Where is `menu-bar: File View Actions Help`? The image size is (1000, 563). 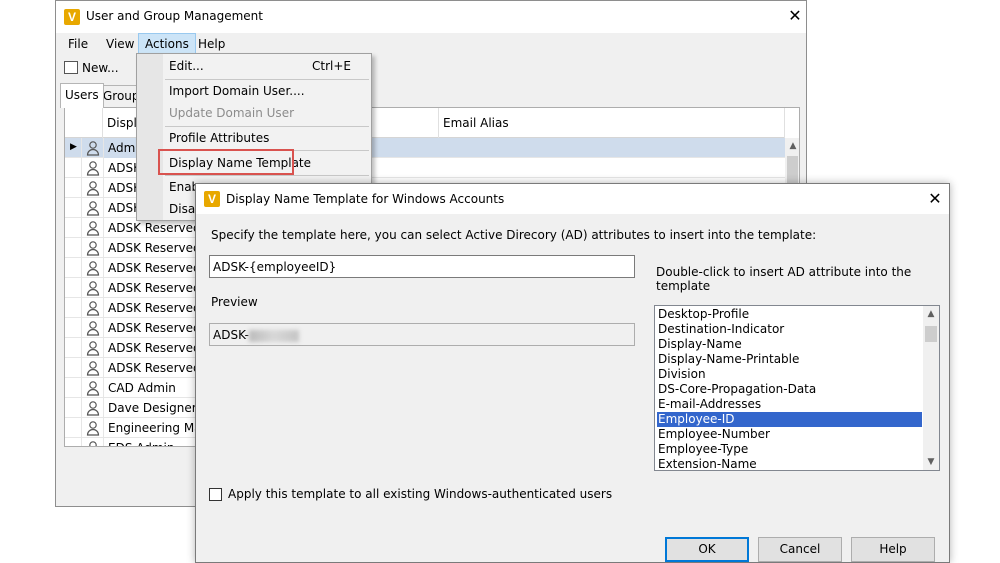 menu-bar: File View Actions Help is located at coordinates (431, 44).